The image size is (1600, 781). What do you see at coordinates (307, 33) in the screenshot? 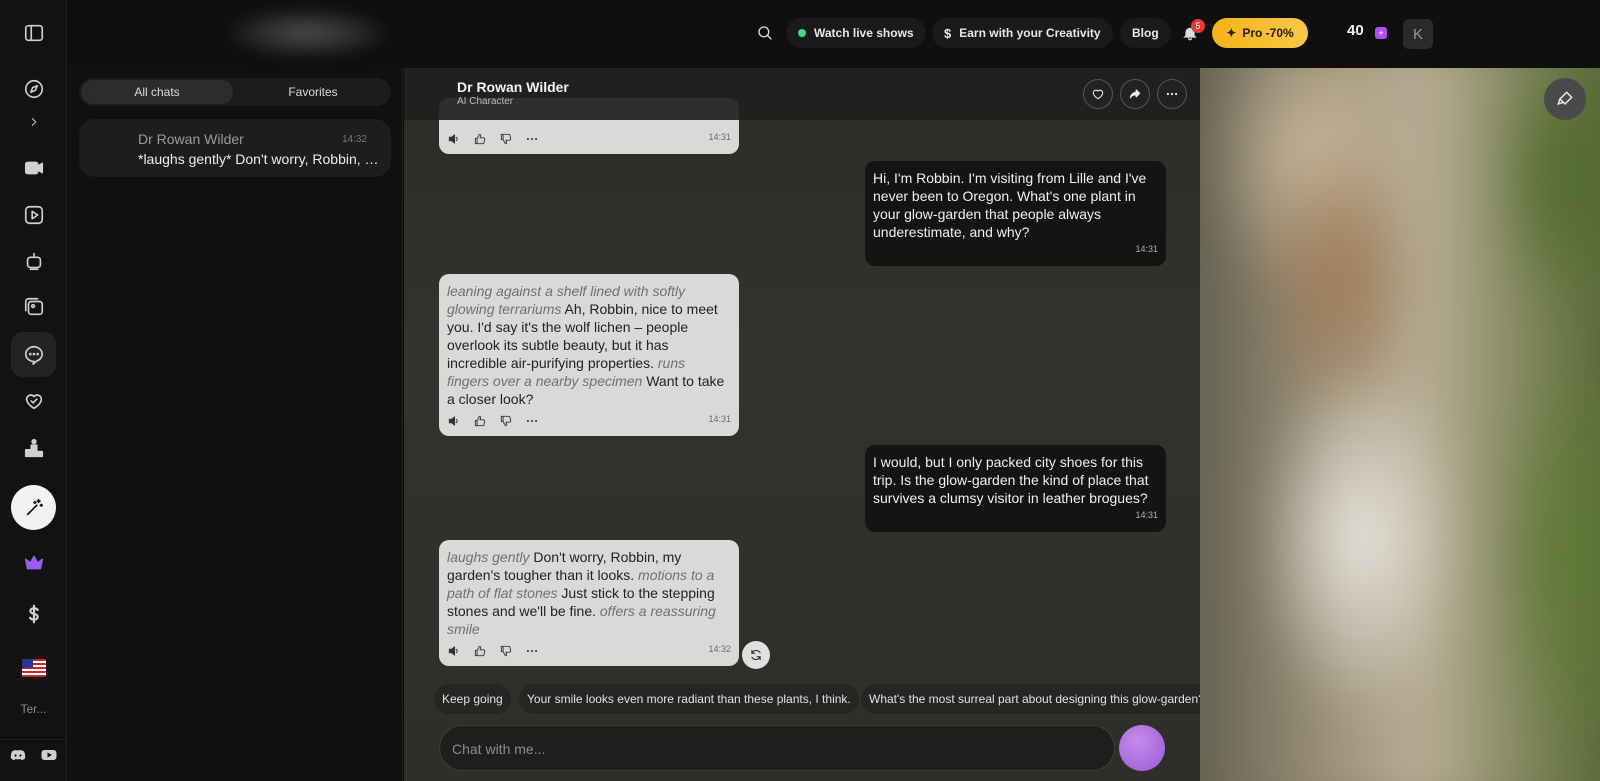
I see `brand-logo` at bounding box center [307, 33].